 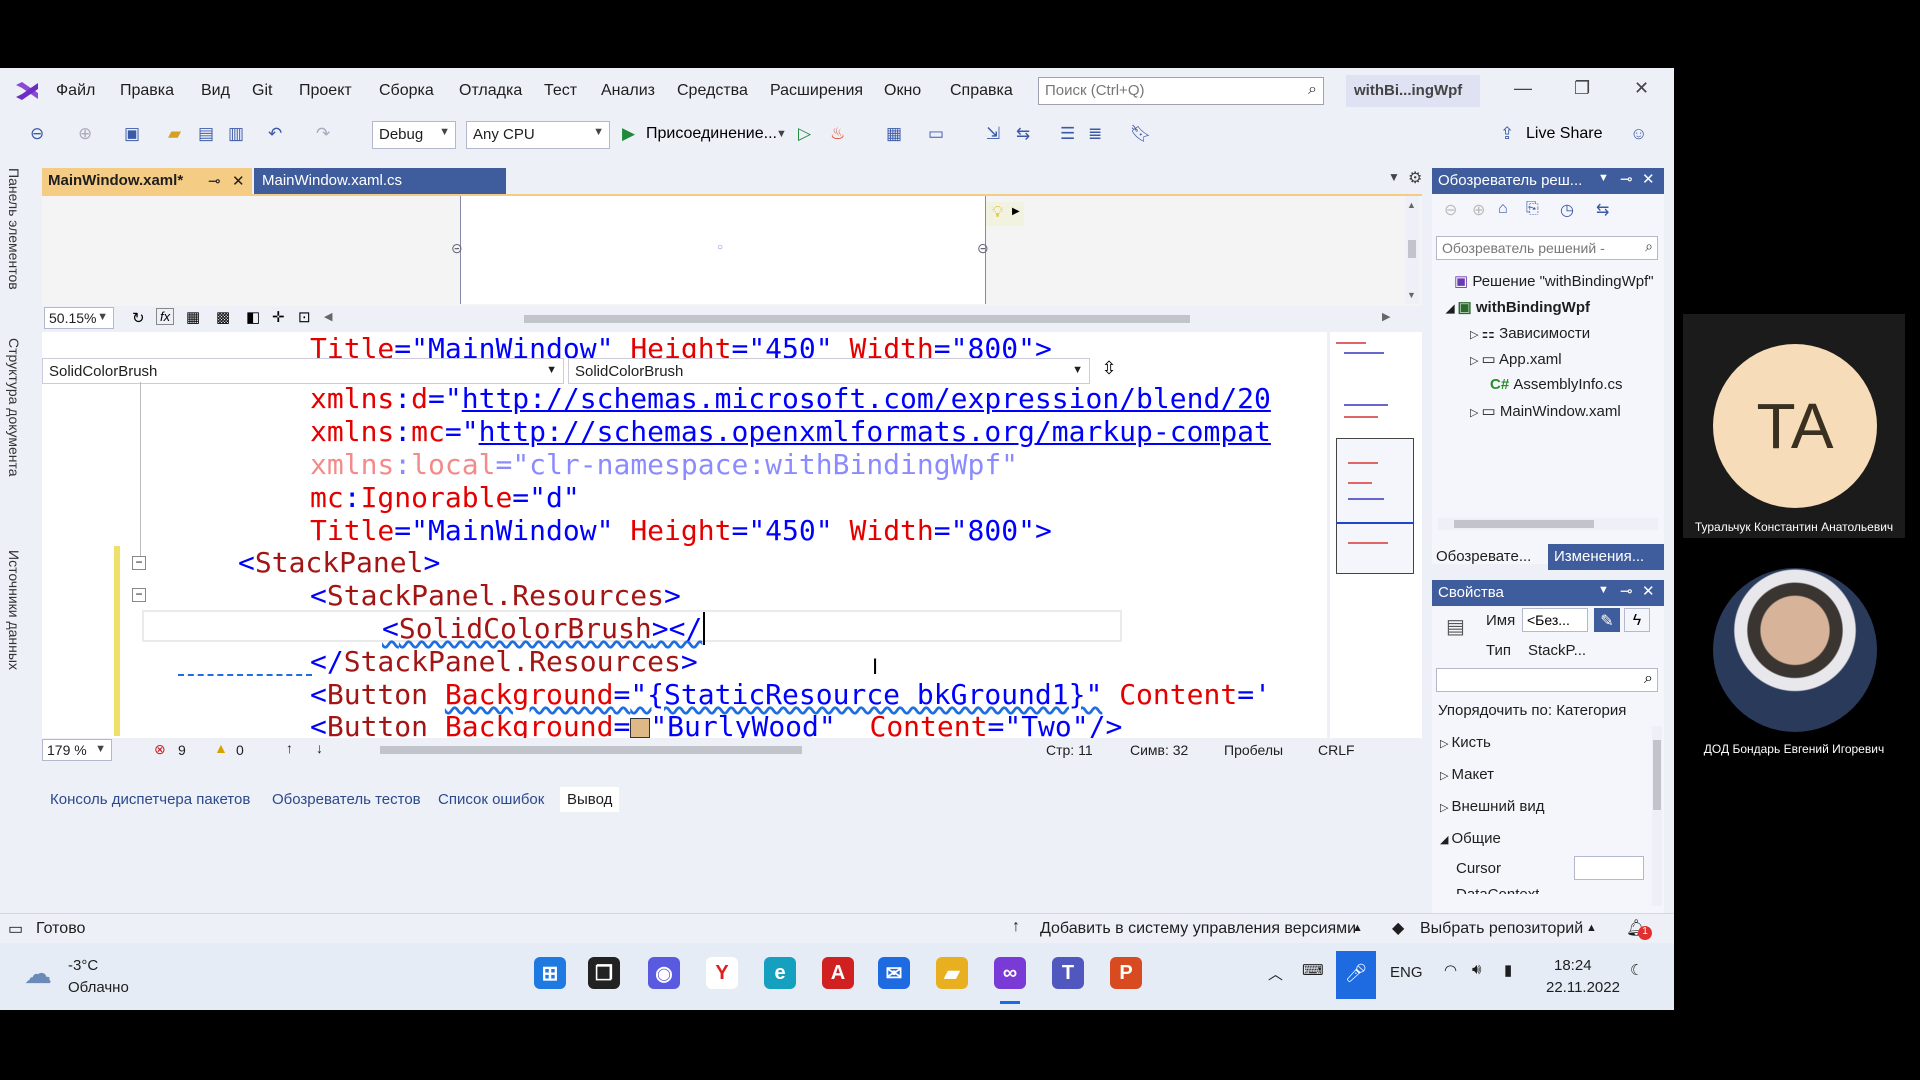 What do you see at coordinates (206, 134) in the screenshot?
I see `save-icon: ▤` at bounding box center [206, 134].